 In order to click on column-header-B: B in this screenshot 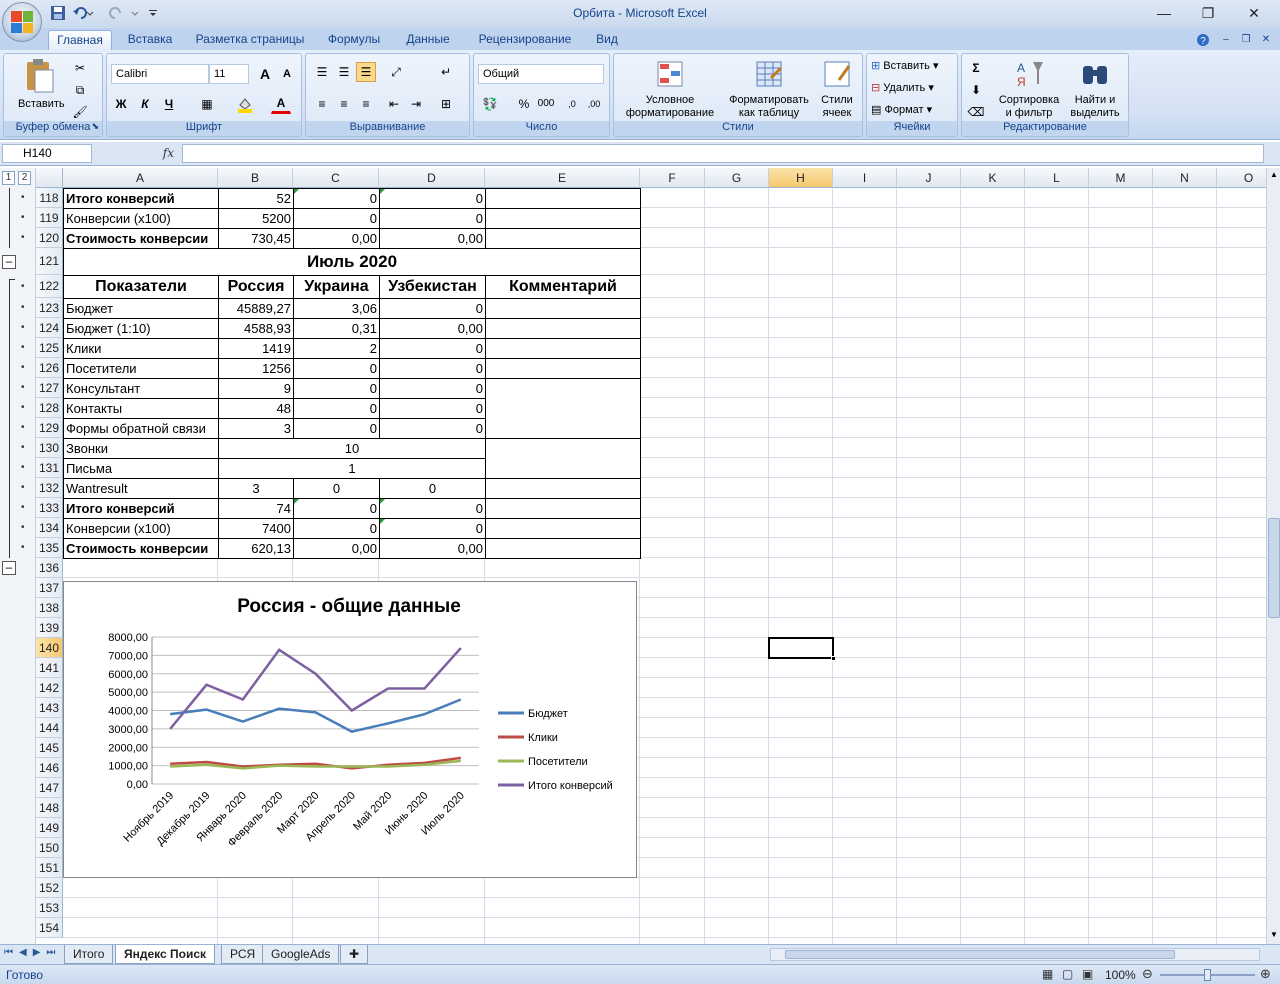, I will do `click(255, 178)`.